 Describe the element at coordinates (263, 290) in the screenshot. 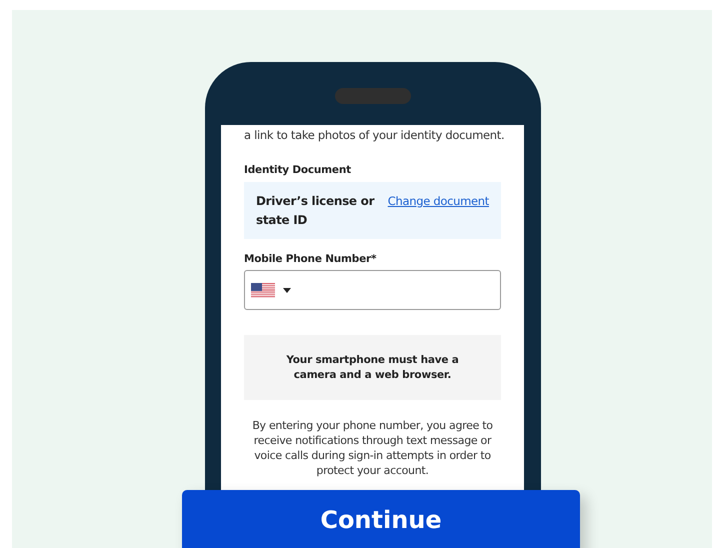

I see `flag-icon` at that location.